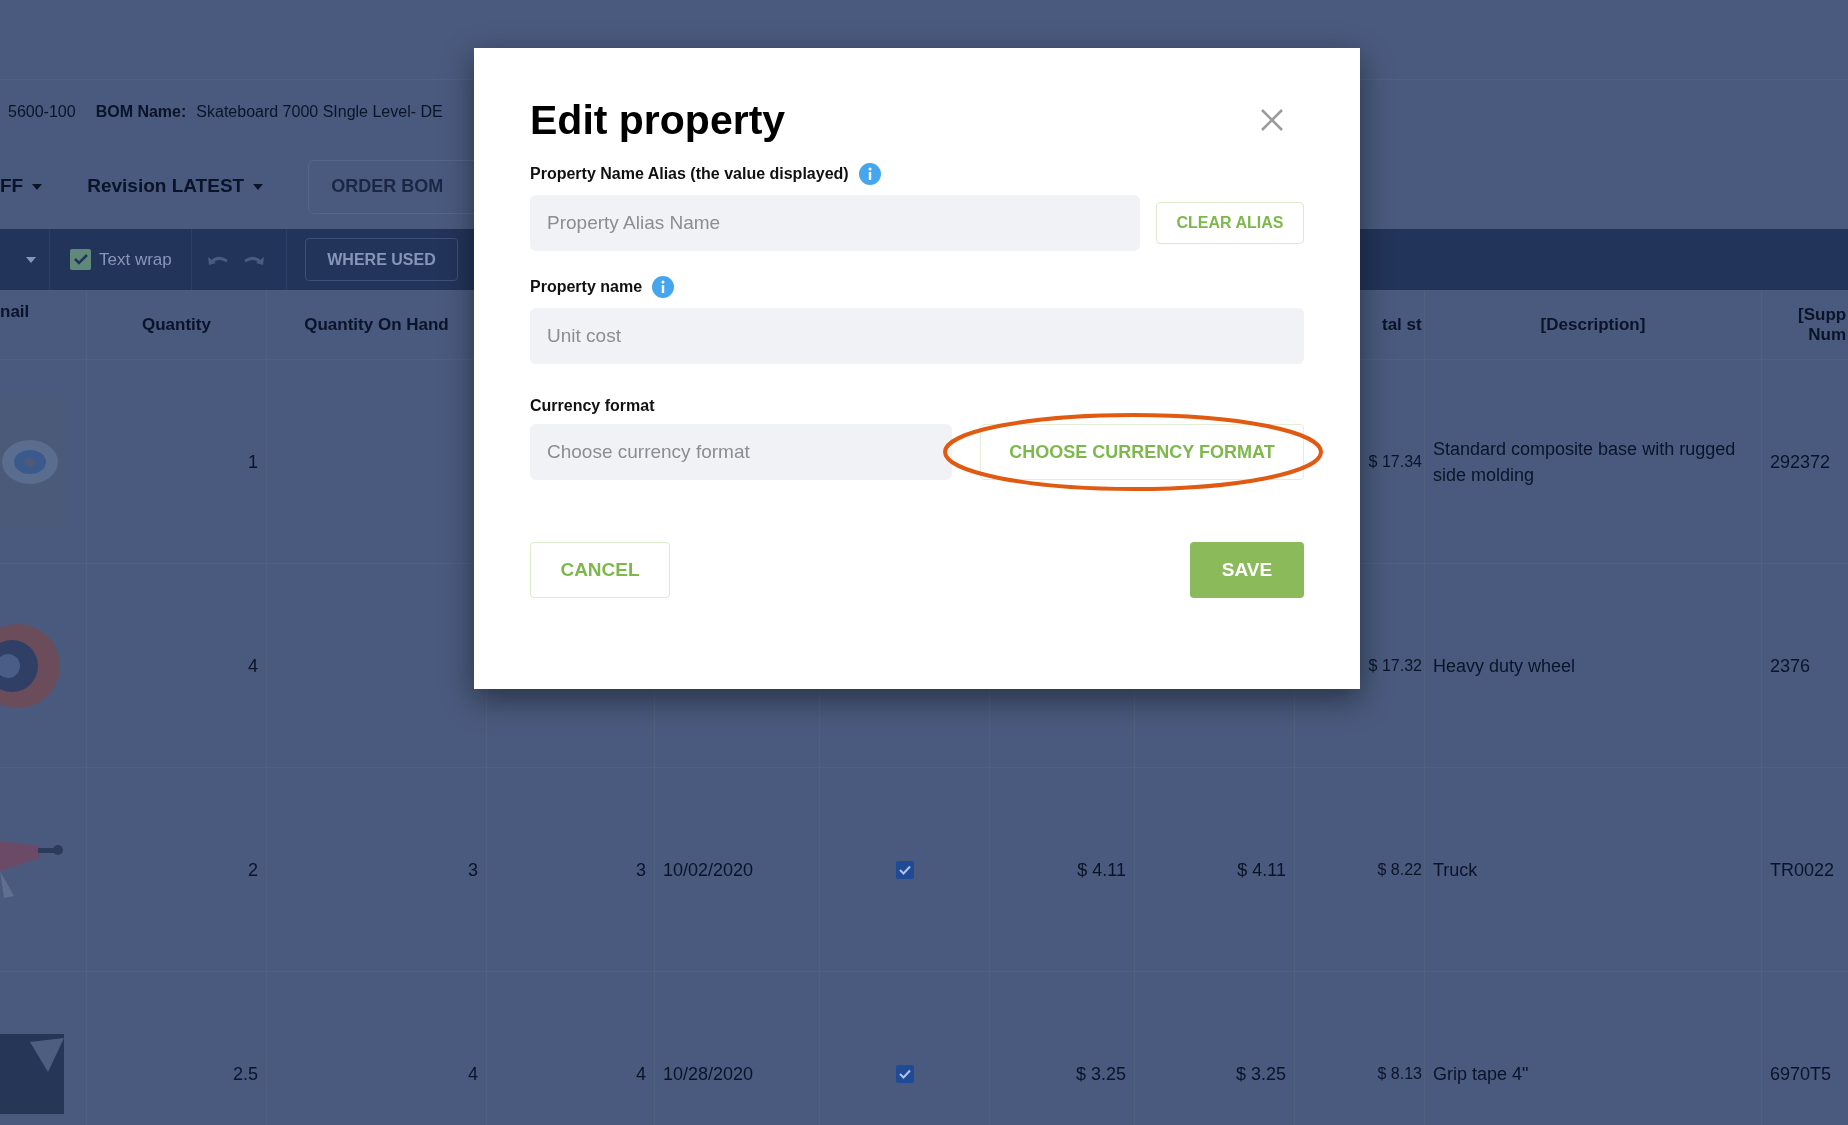 The image size is (1848, 1125). Describe the element at coordinates (141, 112) in the screenshot. I see `bom-name-label: BOM Name:` at that location.